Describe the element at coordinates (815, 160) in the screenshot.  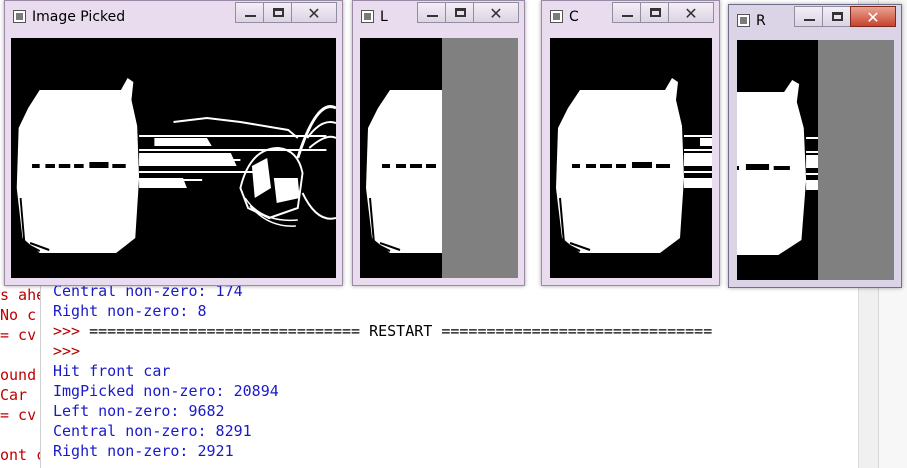
I see `right-mask-canvas` at that location.